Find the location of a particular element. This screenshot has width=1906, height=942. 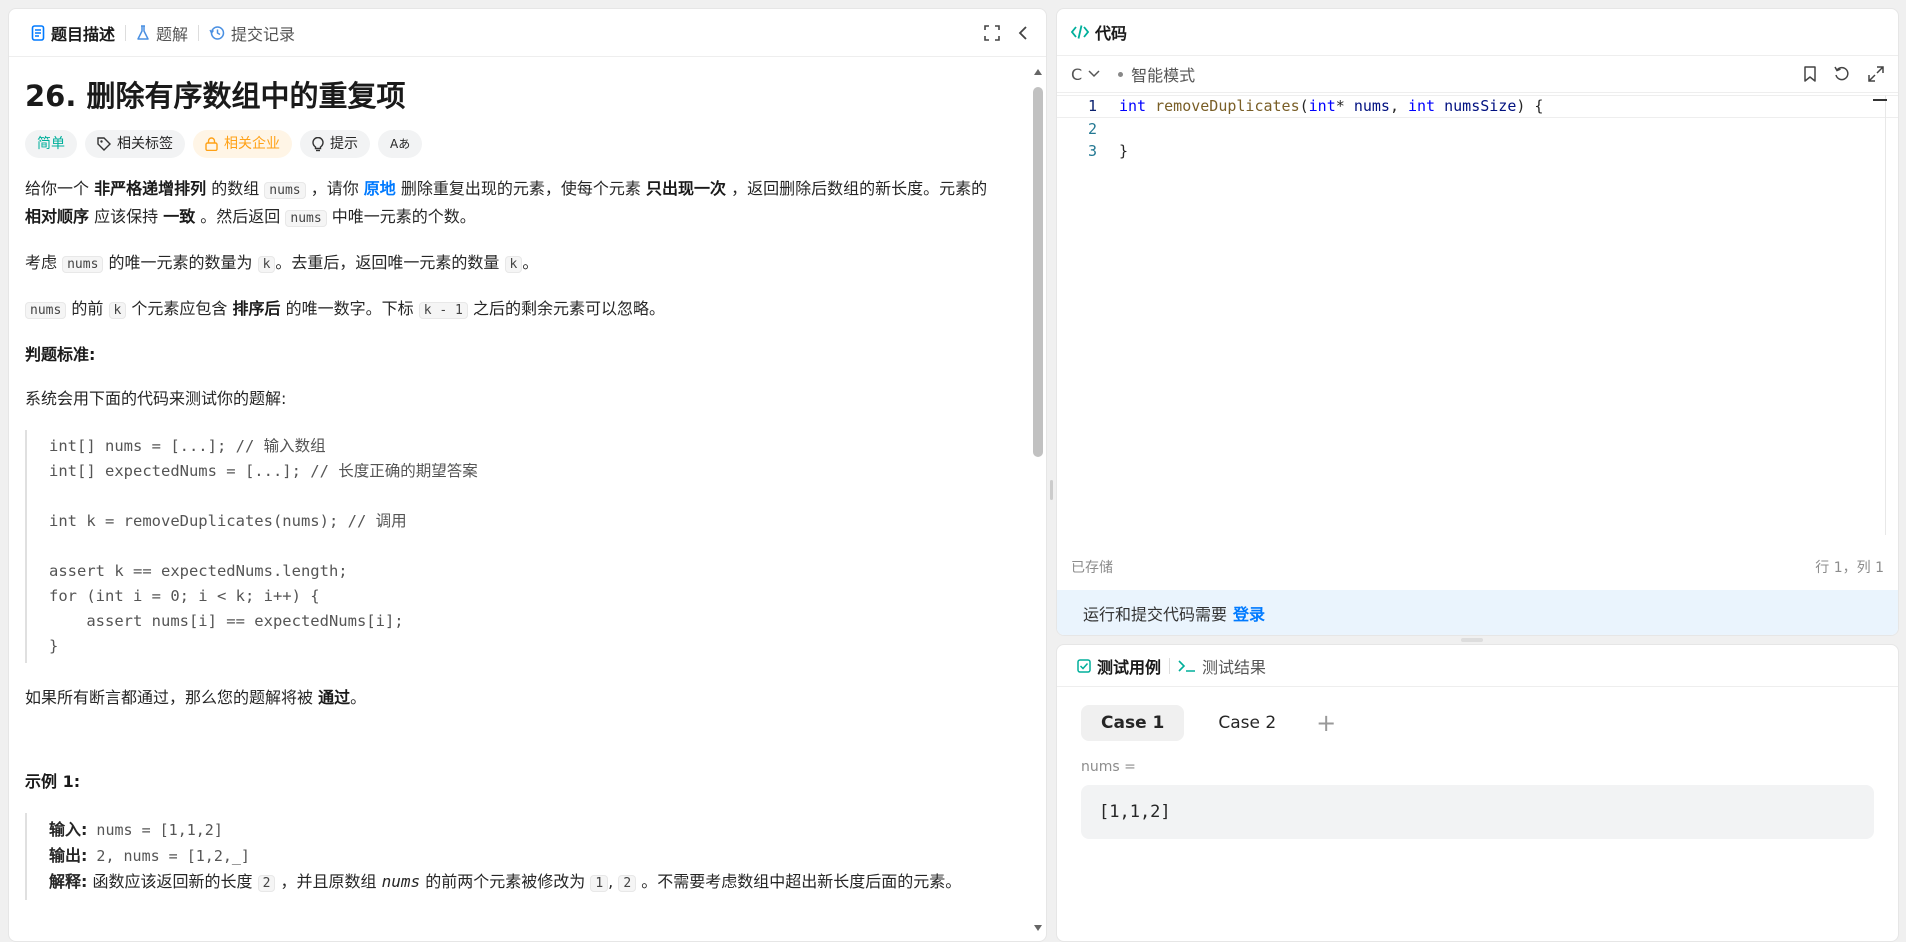

tab-solutions: 题解 is located at coordinates (162, 32).